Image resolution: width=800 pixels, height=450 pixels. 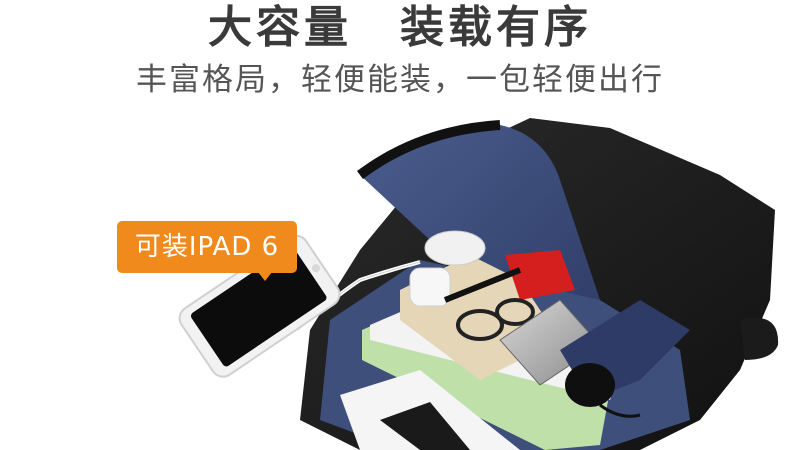 What do you see at coordinates (400, 80) in the screenshot?
I see `subheadline: 丰富格局，轻便能装，一包轻便出行` at bounding box center [400, 80].